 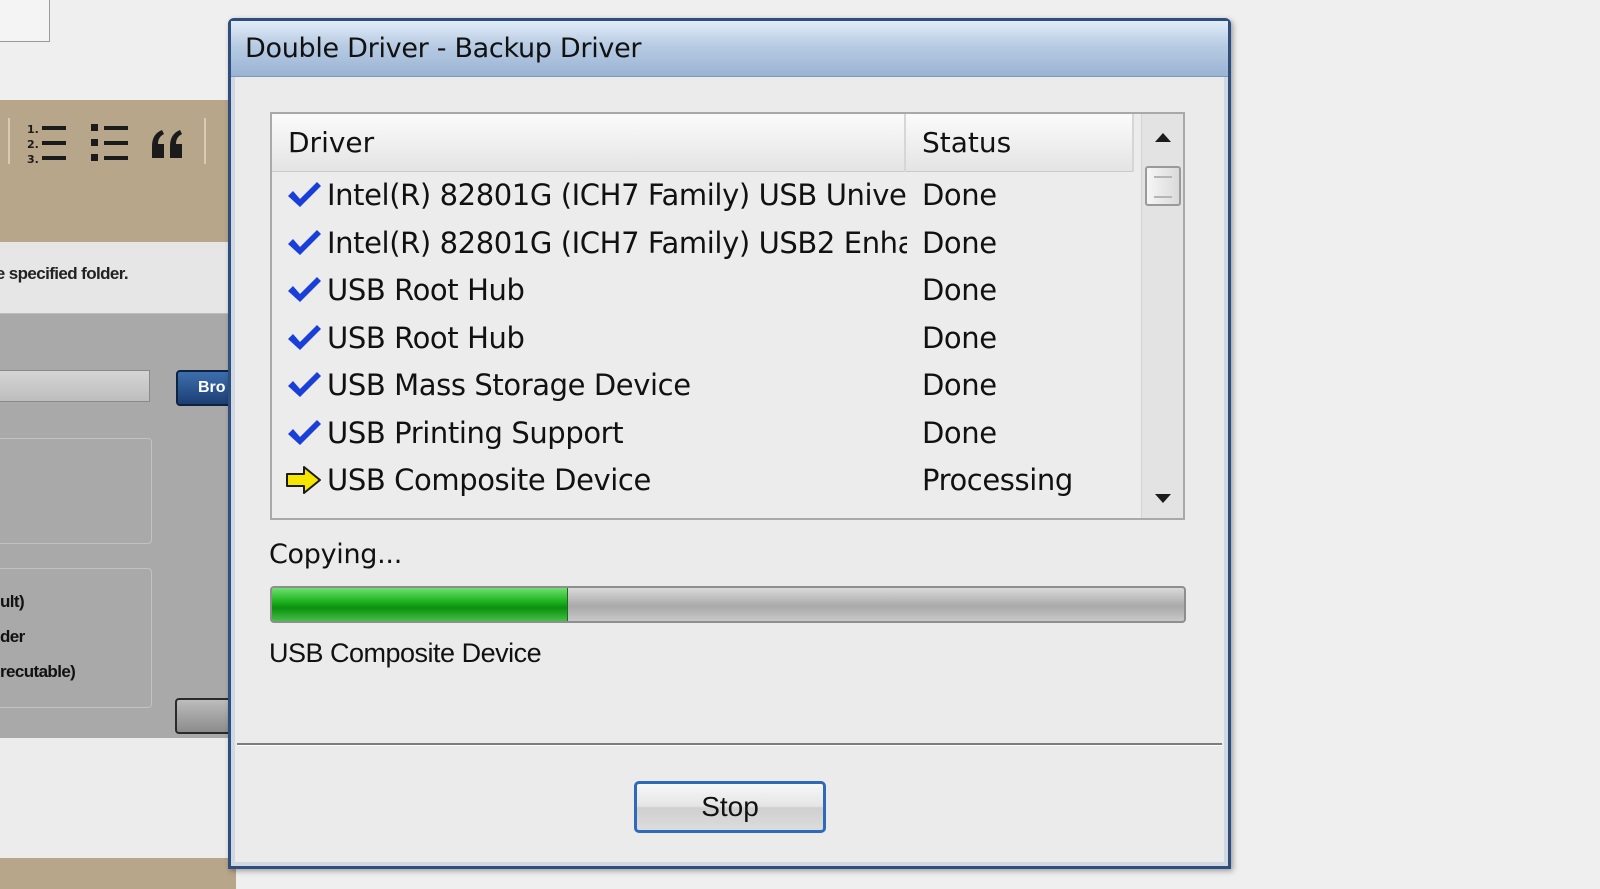 I want to click on progress-fill, so click(x=420, y=604).